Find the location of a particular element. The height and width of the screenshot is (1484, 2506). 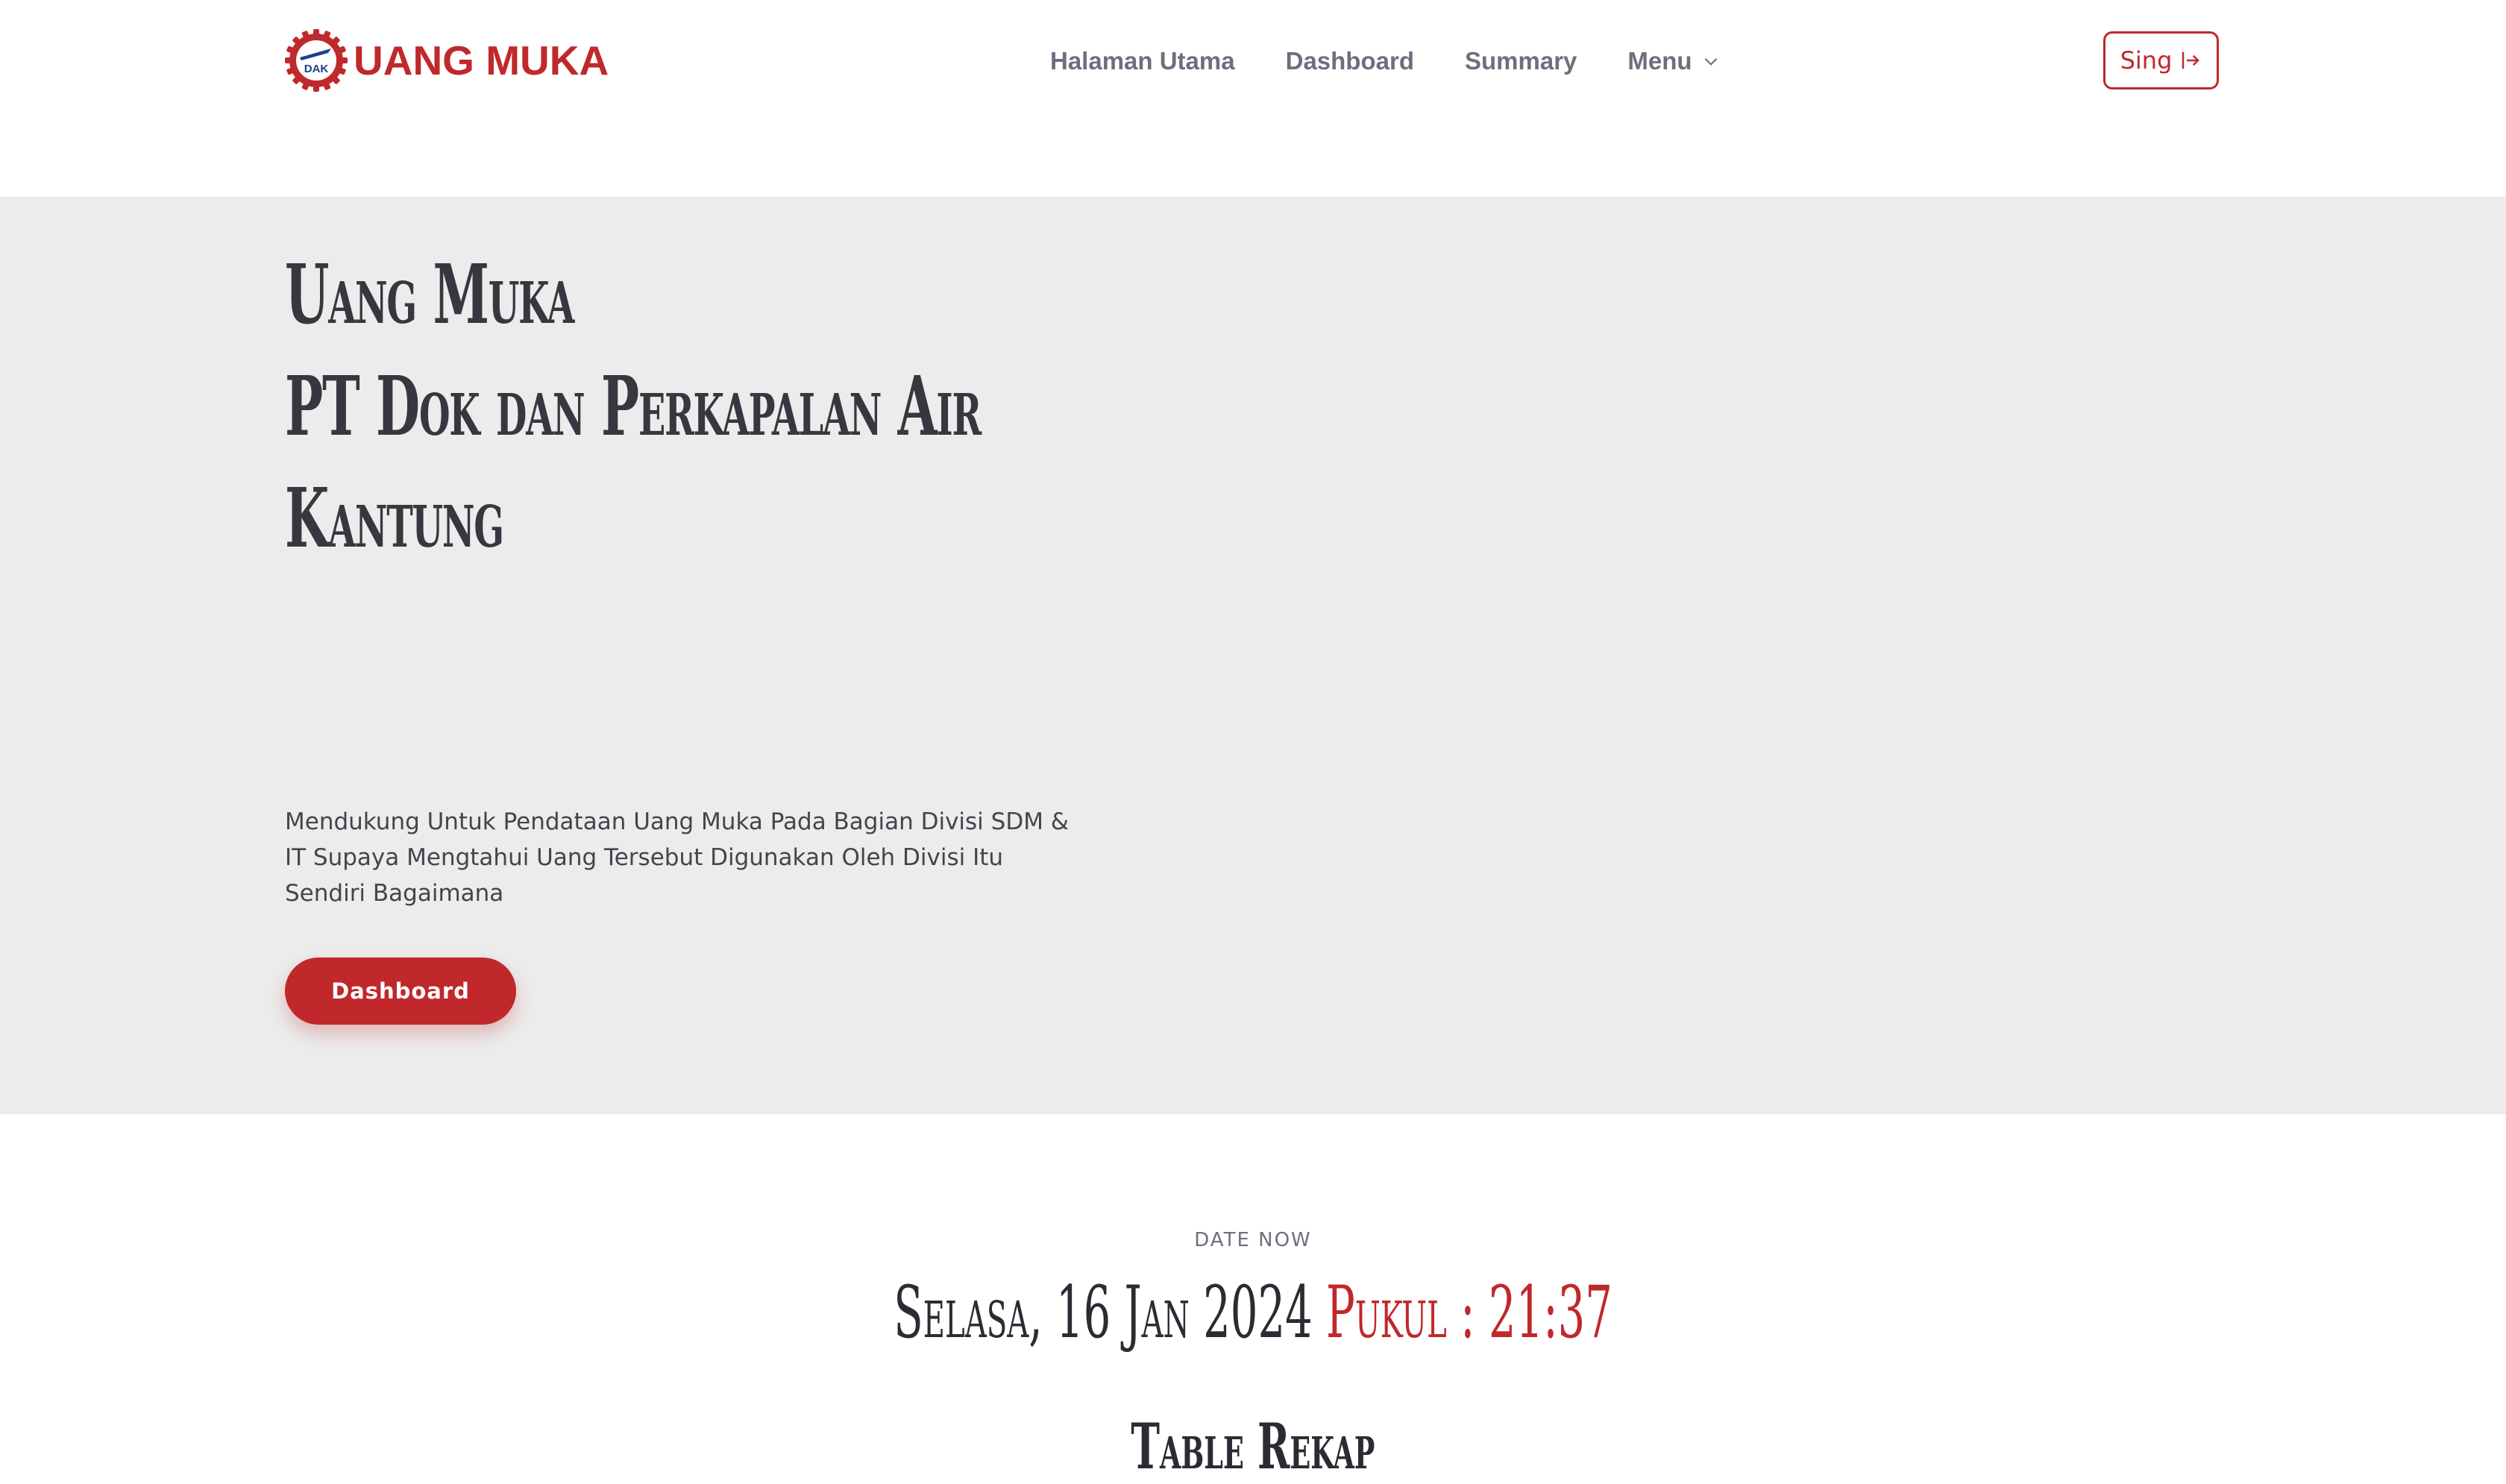

sign-in-icon is located at coordinates (2191, 60).